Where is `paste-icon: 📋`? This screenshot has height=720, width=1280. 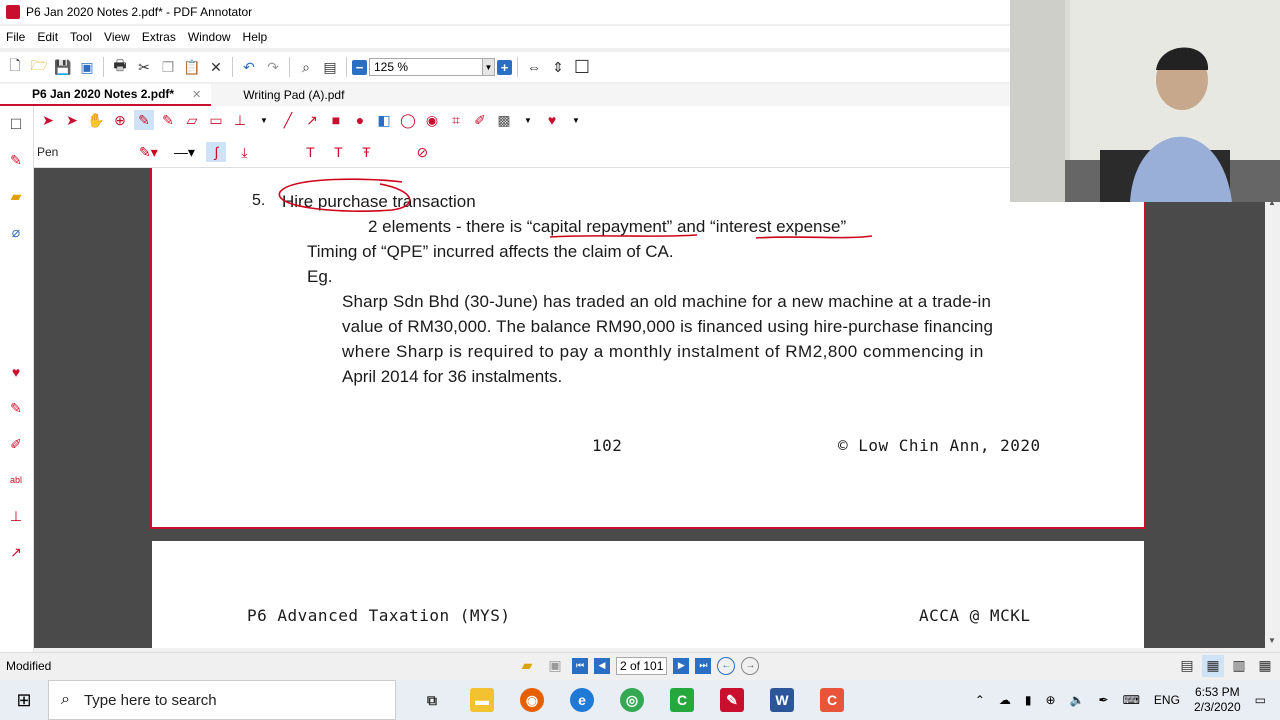 paste-icon: 📋 is located at coordinates (192, 67).